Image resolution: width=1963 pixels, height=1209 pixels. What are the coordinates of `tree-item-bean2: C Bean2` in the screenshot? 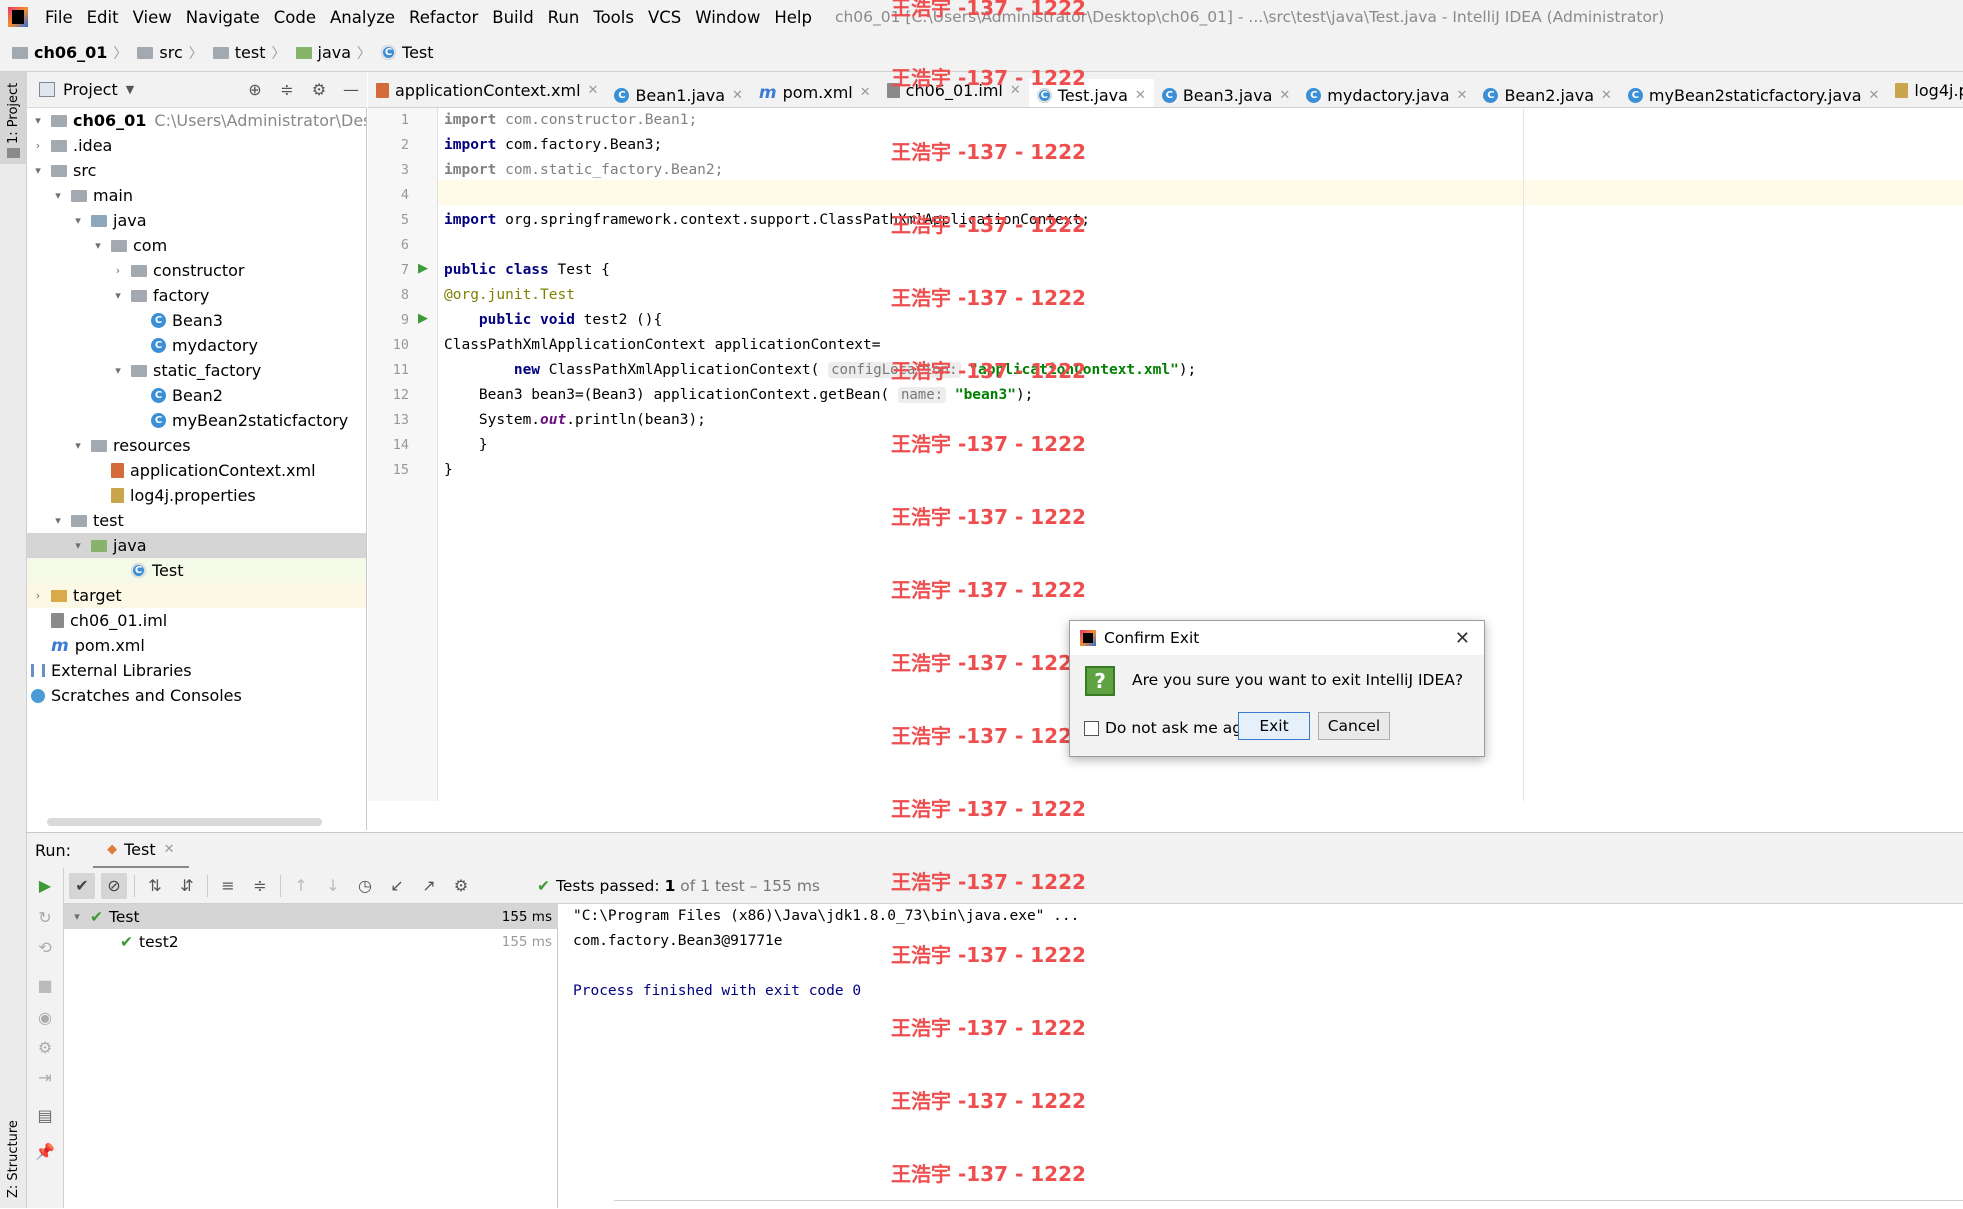 It's located at (187, 395).